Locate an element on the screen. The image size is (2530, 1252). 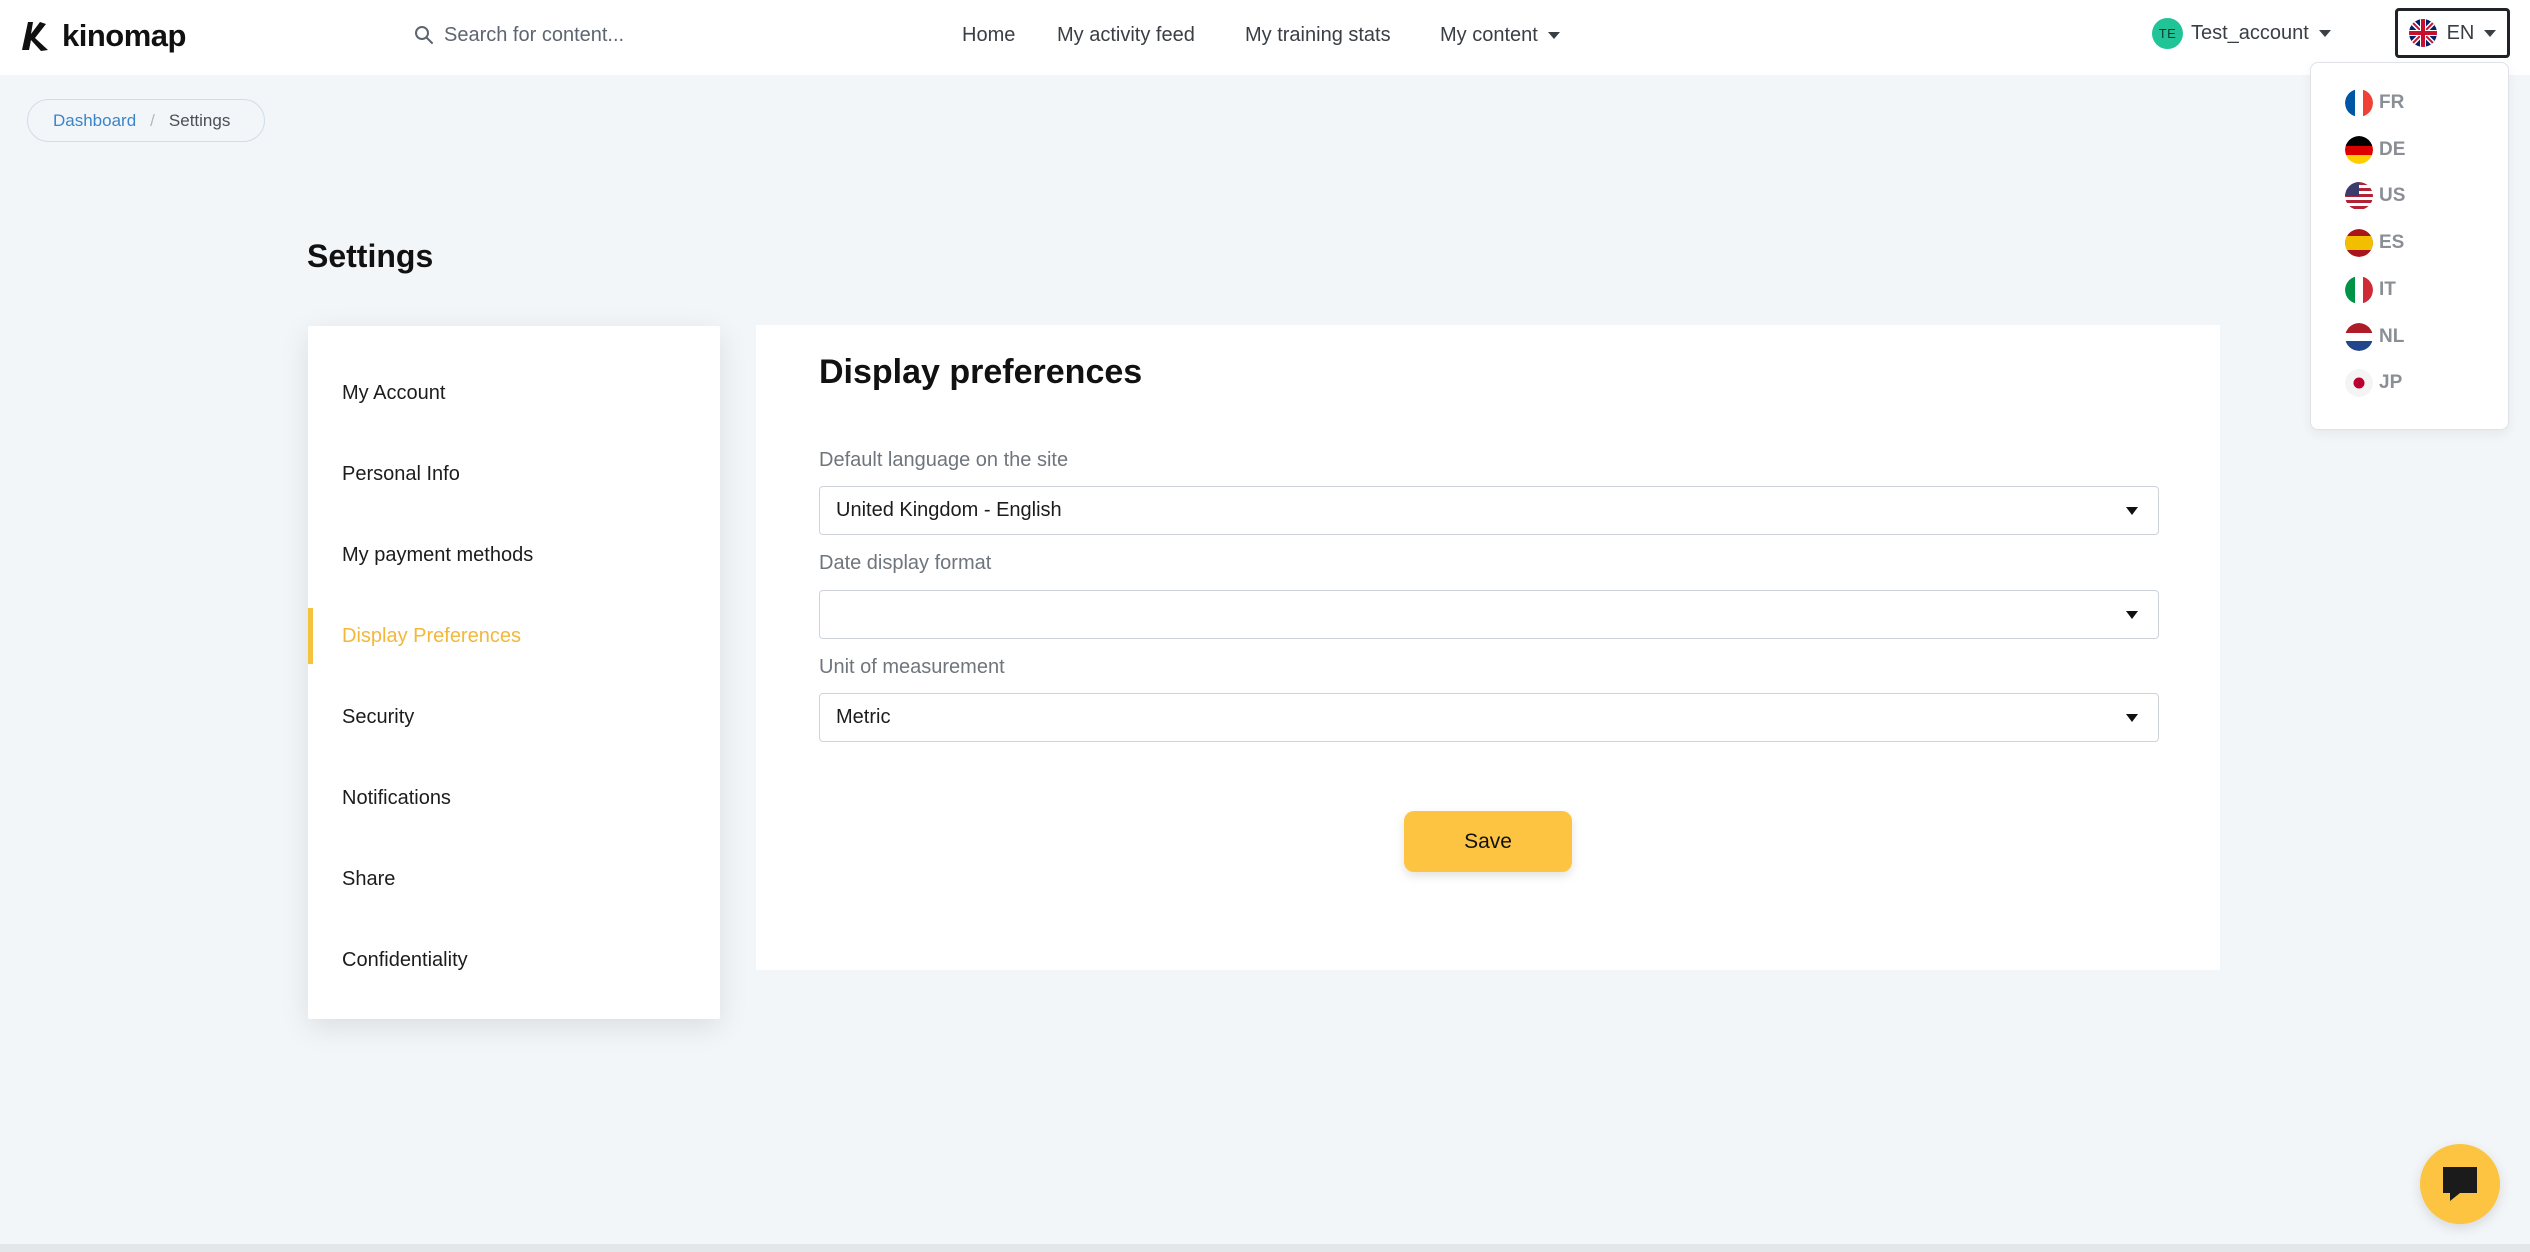
language-option-us: US is located at coordinates (2375, 196).